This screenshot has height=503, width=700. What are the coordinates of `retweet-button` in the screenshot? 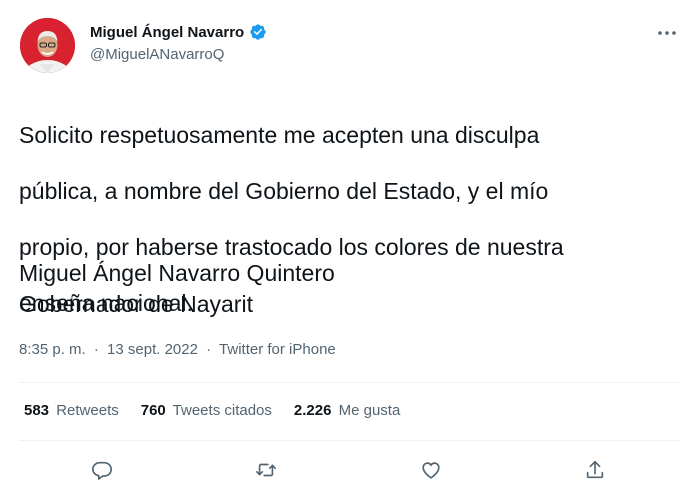 It's located at (266, 470).